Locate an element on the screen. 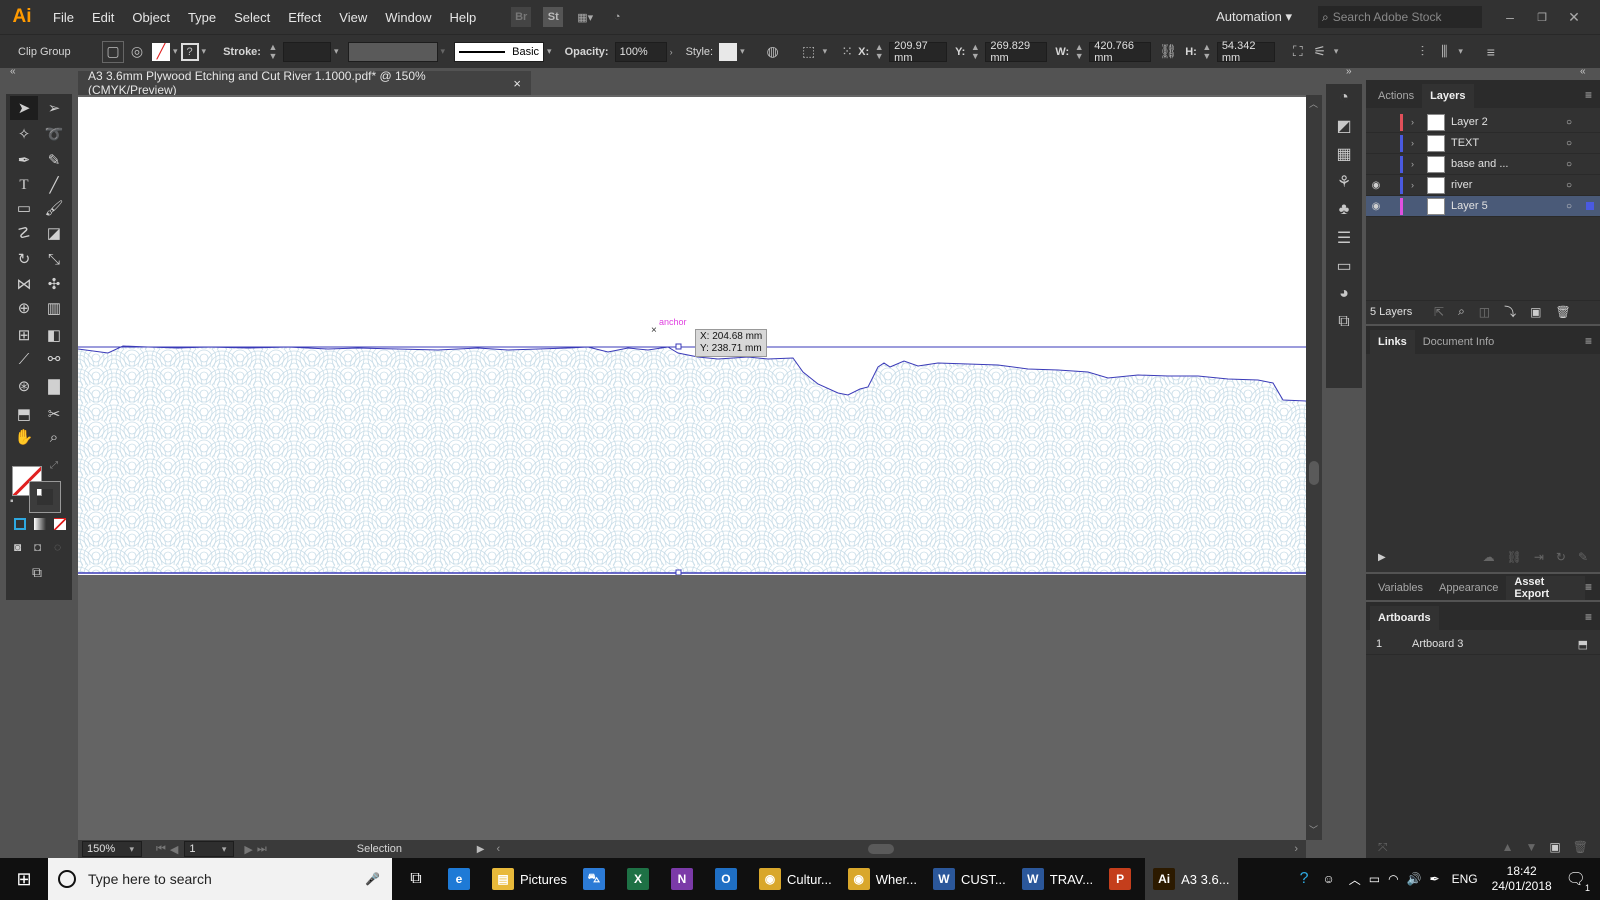 The height and width of the screenshot is (900, 1600). tab-links: Links is located at coordinates (1392, 342).